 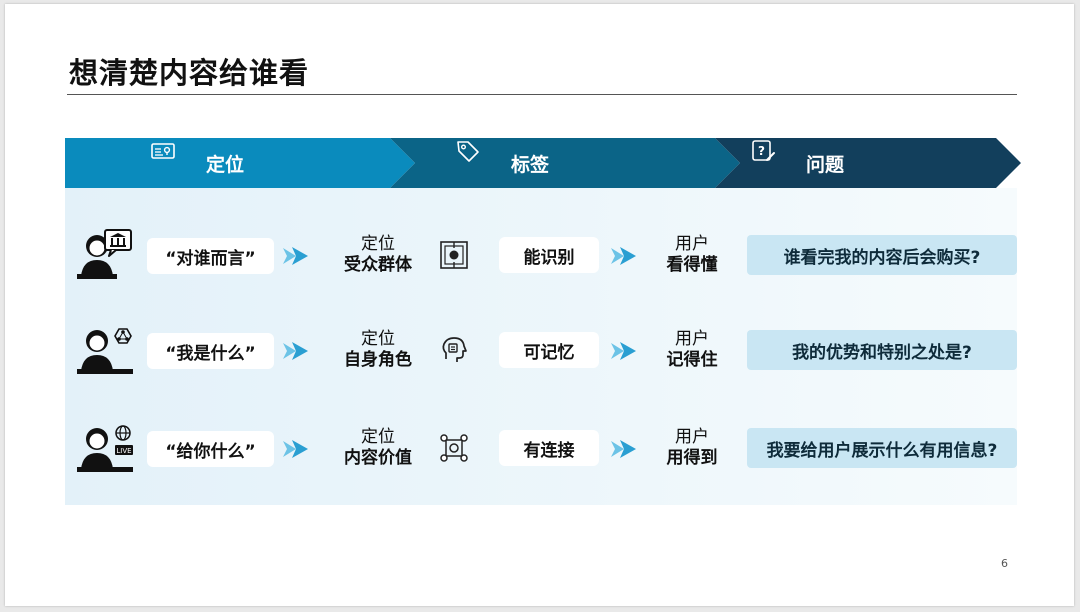 I want to click on row-audience: “对谁而言” 定位 受众群体 能识别 用户 看得懂 谁看完我的内容后会购买?, so click(x=541, y=256).